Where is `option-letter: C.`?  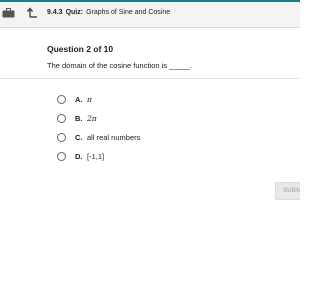
option-letter: C. is located at coordinates (79, 137).